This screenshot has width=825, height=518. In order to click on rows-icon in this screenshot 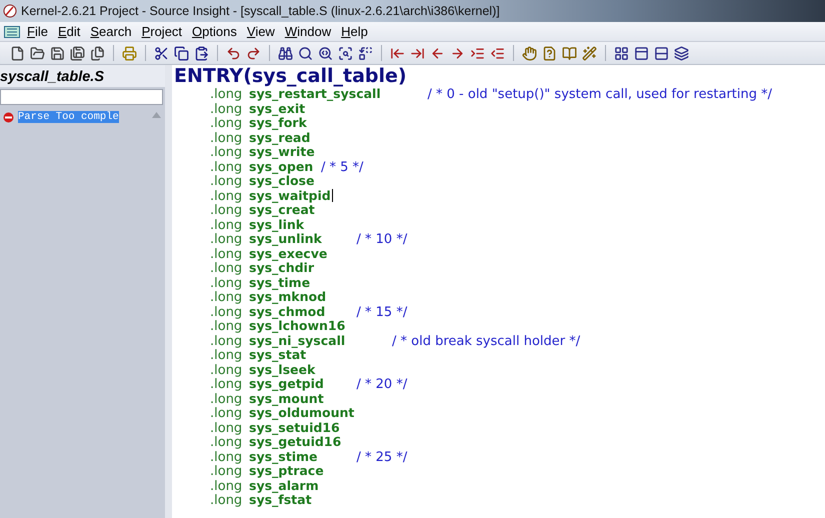, I will do `click(661, 53)`.